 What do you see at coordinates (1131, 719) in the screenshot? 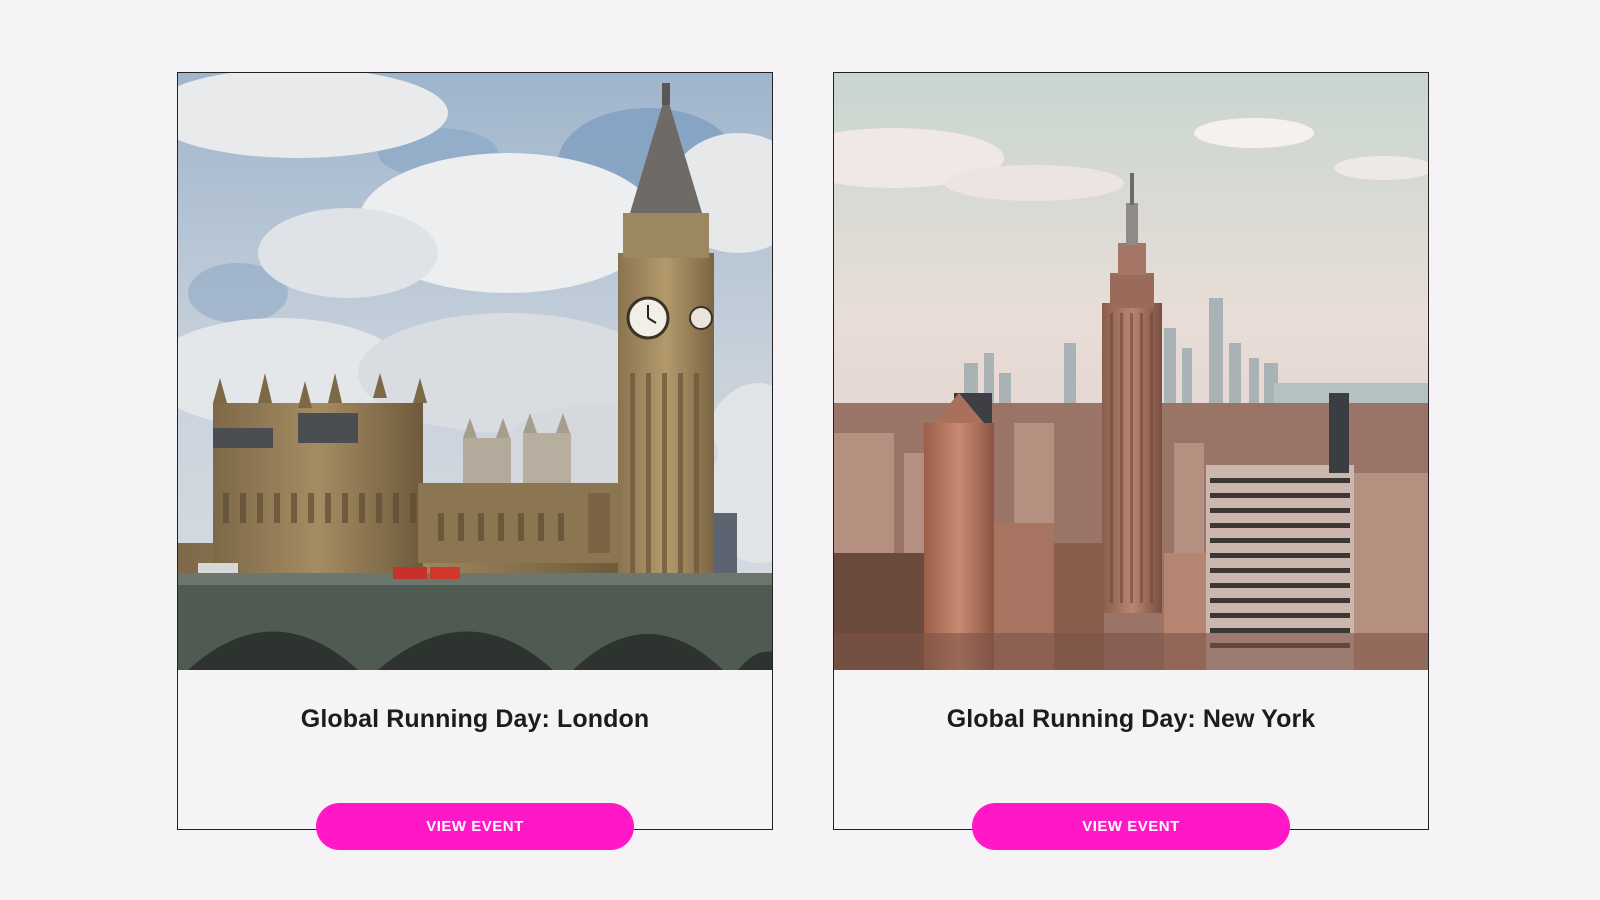
I see `event-title: Global Running Day: New York` at bounding box center [1131, 719].